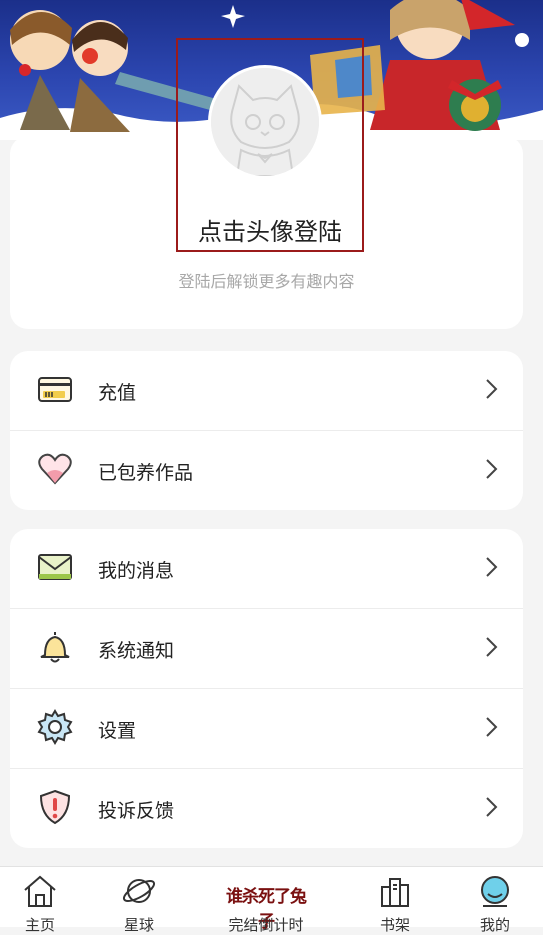  Describe the element at coordinates (495, 891) in the screenshot. I see `profile-icon` at that location.